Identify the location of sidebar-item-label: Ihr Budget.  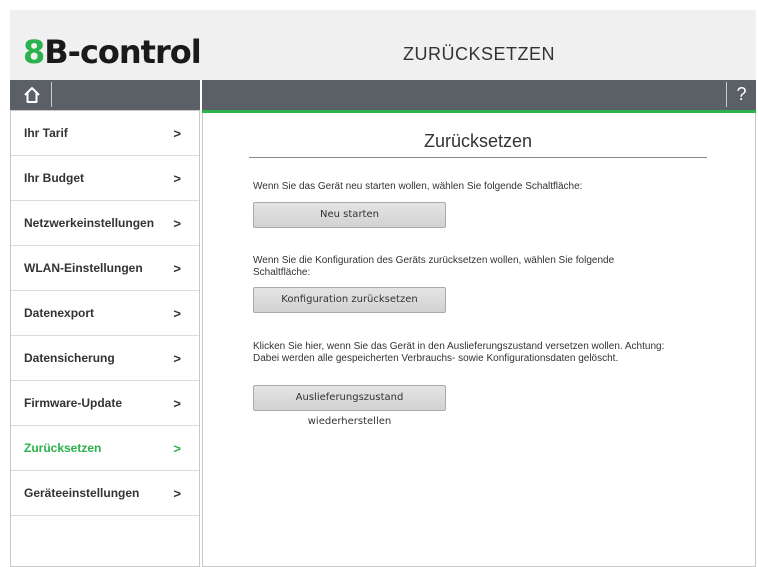
(54, 178).